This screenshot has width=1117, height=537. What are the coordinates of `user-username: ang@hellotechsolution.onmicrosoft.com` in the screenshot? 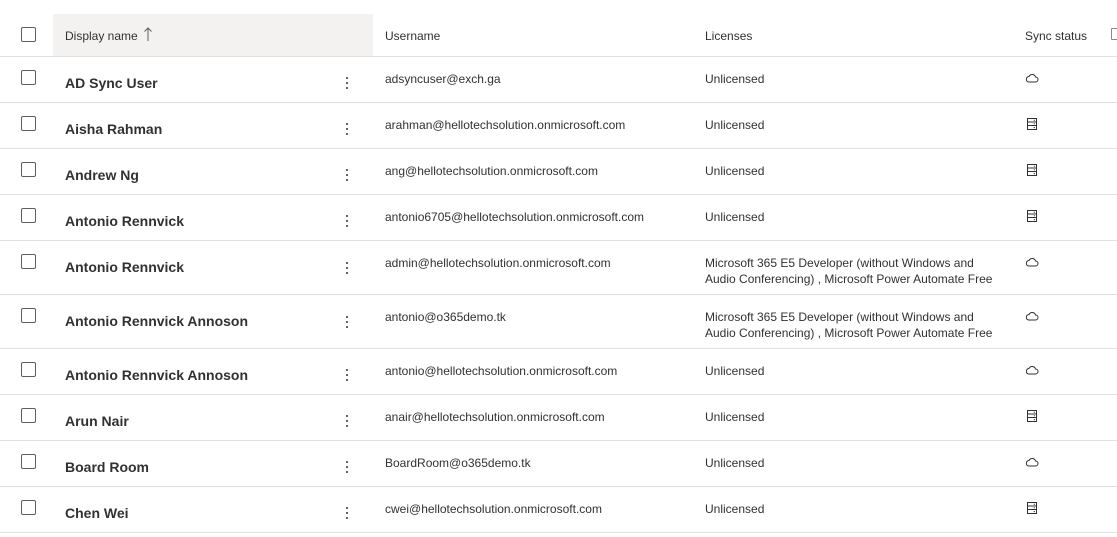 It's located at (491, 171).